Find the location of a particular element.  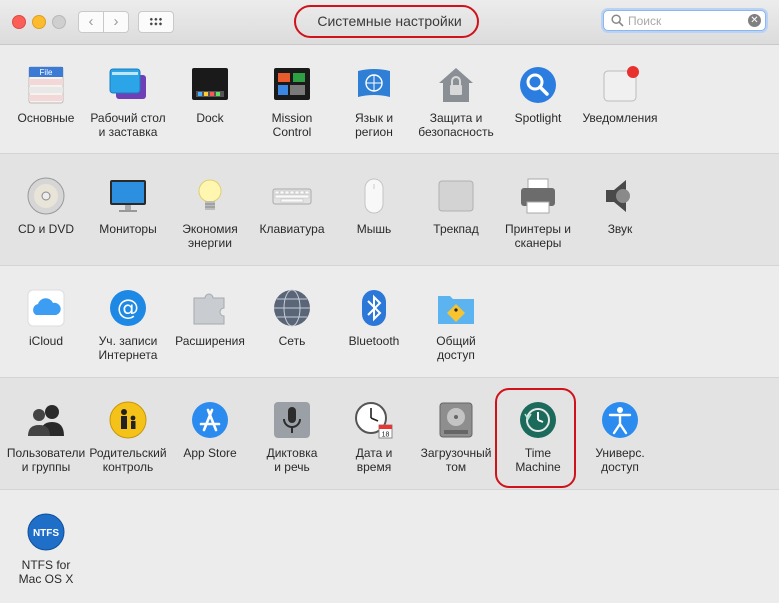

svg-text: File is located at coordinates (46, 72).